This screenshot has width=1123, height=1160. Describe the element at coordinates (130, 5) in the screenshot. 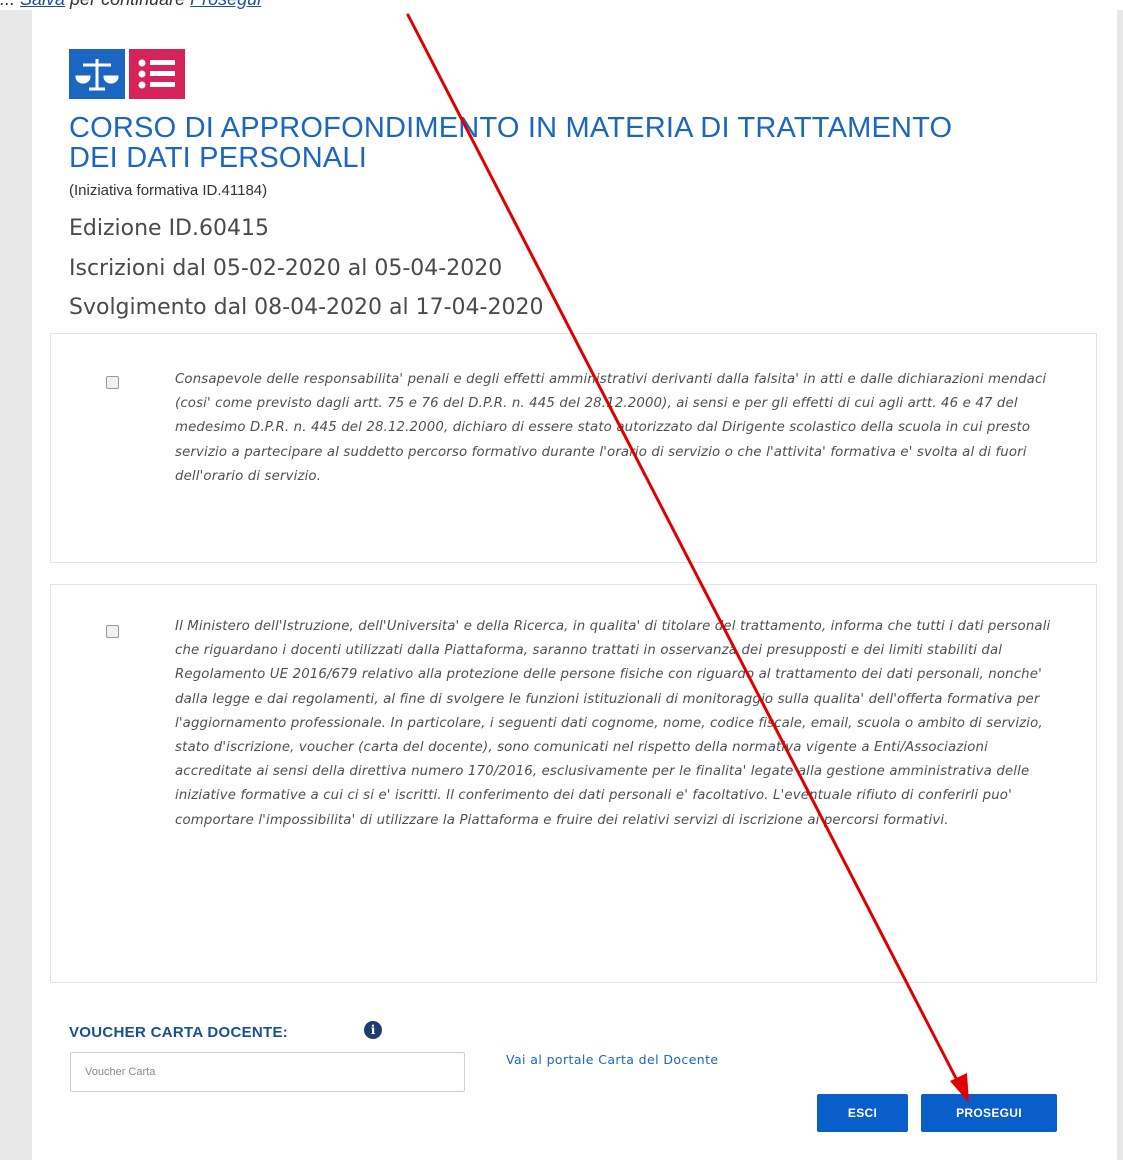

I see `header-instruction-text: ... Salva per continuare Prosegui` at that location.